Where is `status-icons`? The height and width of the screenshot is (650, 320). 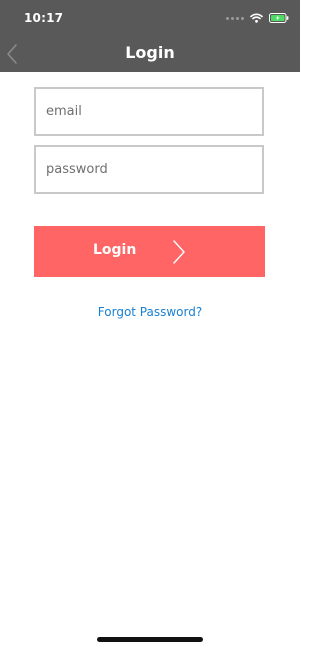
status-icons is located at coordinates (257, 18).